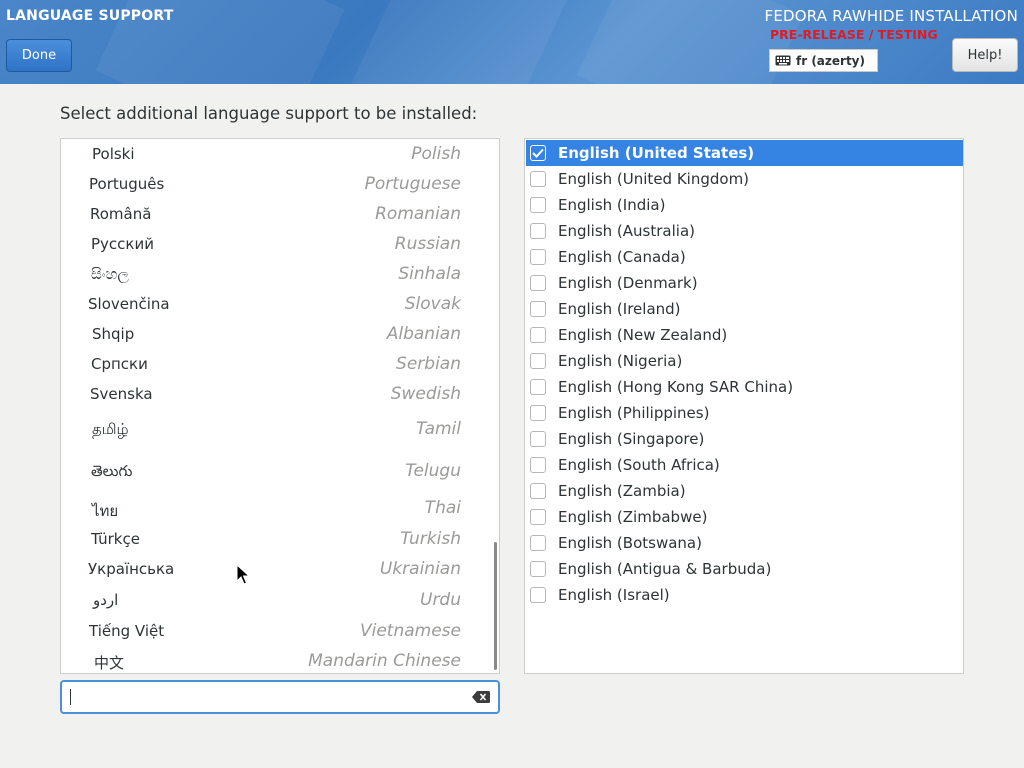  Describe the element at coordinates (276, 217) in the screenshot. I see `language-row: Română Romanian` at that location.